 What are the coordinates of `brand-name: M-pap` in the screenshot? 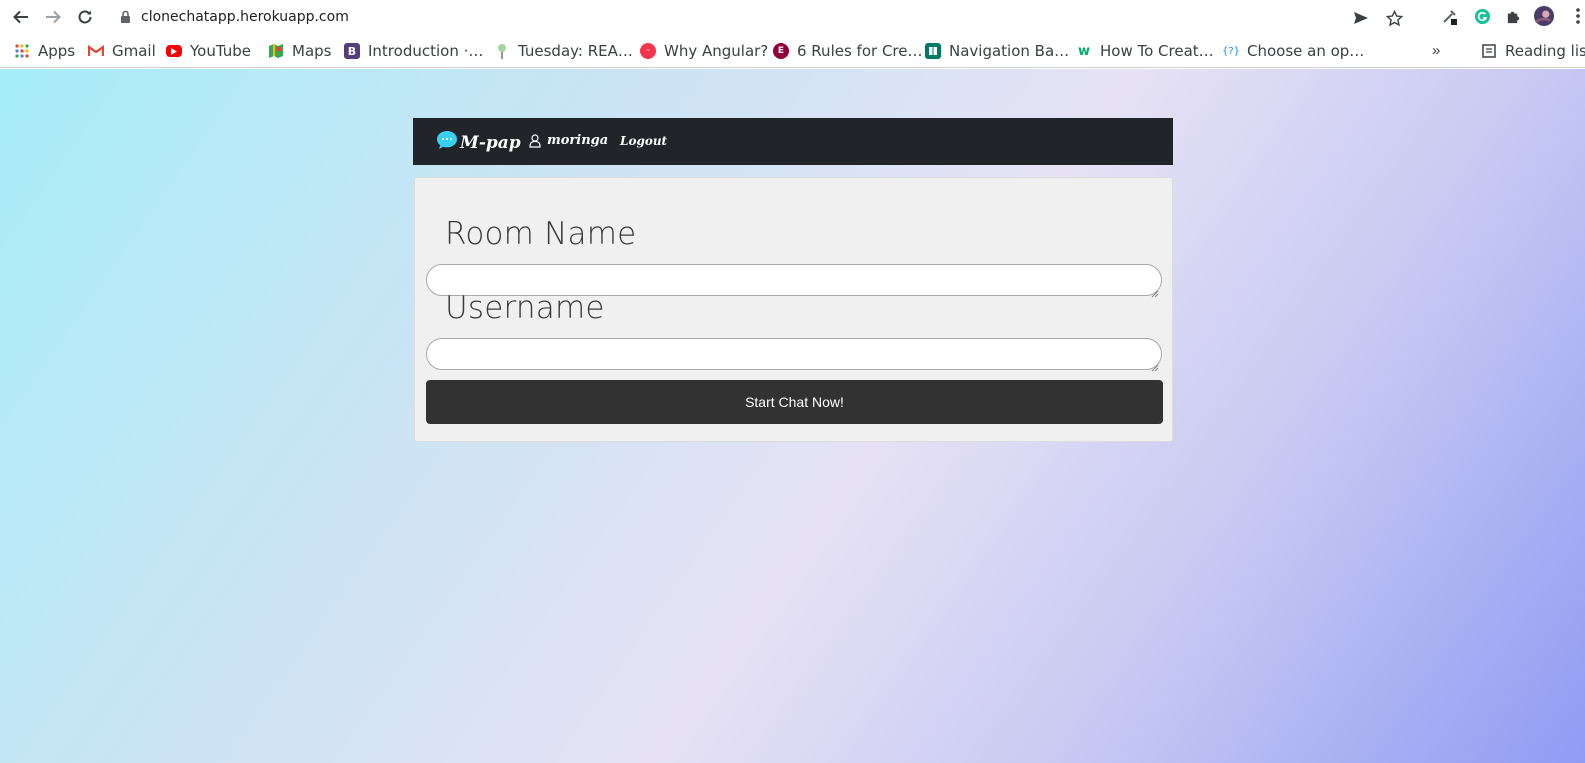 It's located at (490, 142).